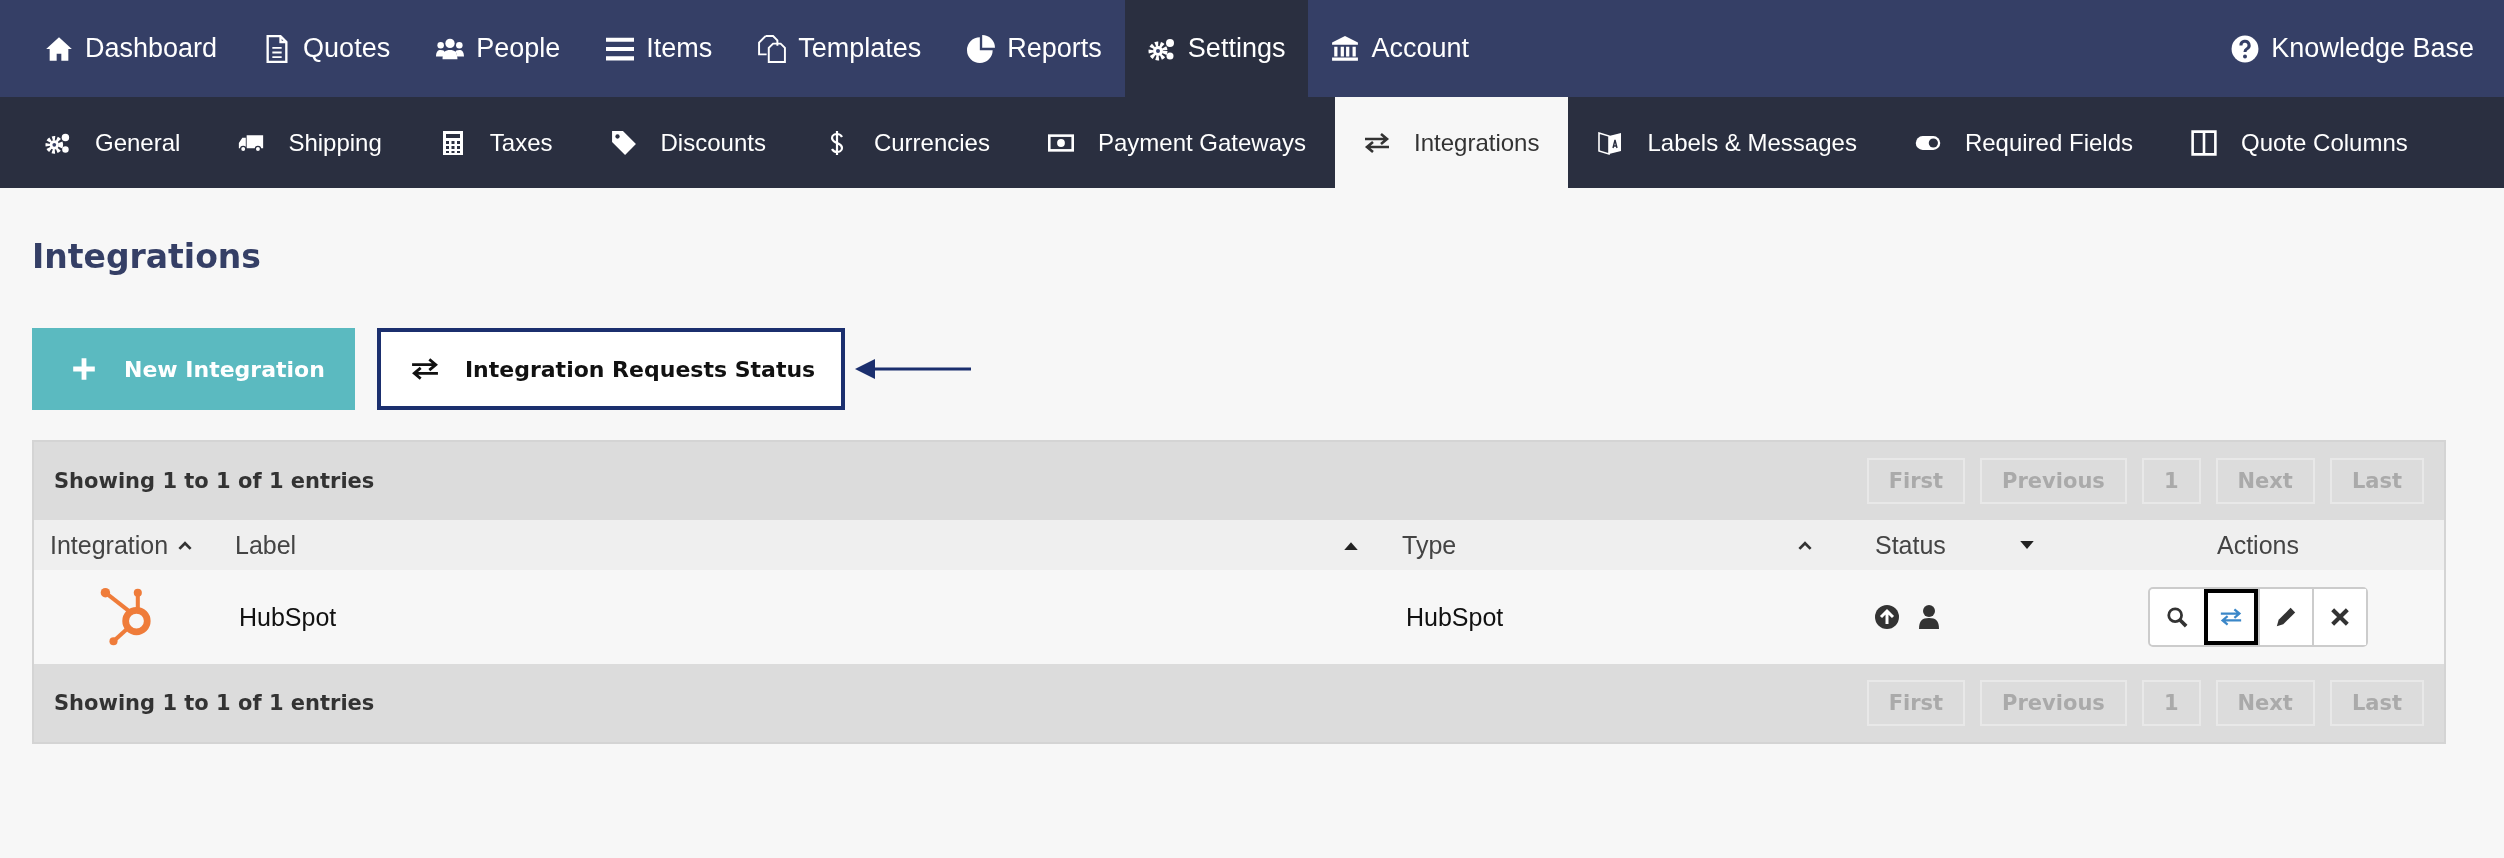 Image resolution: width=2504 pixels, height=858 pixels. What do you see at coordinates (1610, 142) in the screenshot?
I see `translate-icon` at bounding box center [1610, 142].